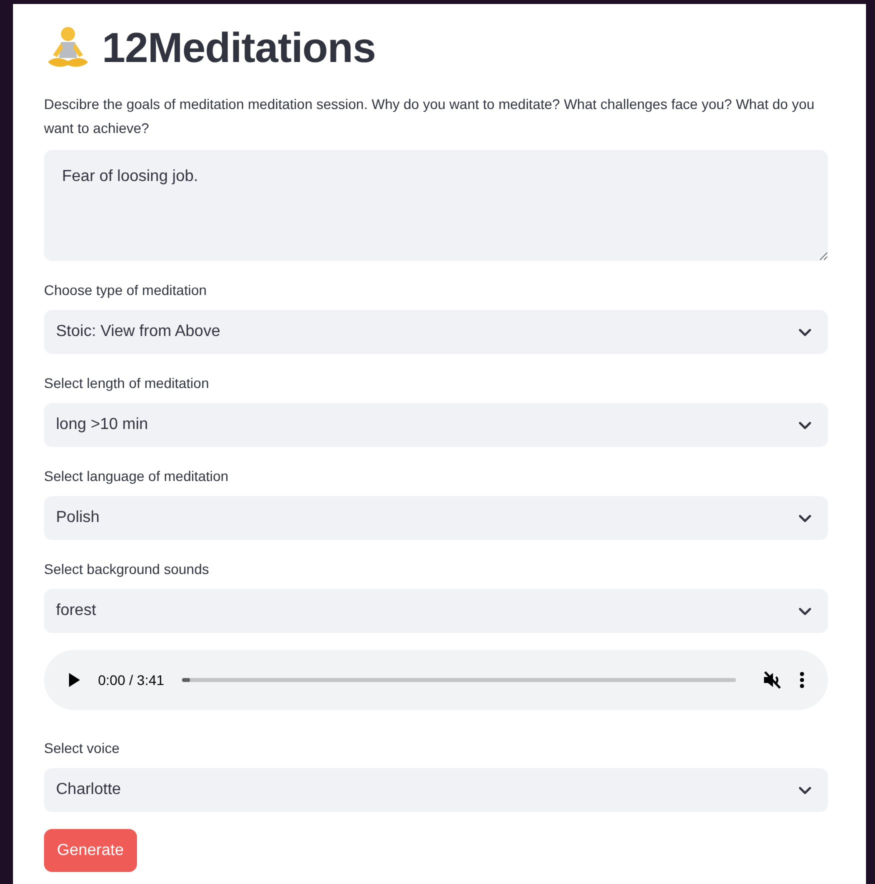 The height and width of the screenshot is (884, 875). What do you see at coordinates (131, 680) in the screenshot?
I see `audio-time: 0:00 / 3:41` at bounding box center [131, 680].